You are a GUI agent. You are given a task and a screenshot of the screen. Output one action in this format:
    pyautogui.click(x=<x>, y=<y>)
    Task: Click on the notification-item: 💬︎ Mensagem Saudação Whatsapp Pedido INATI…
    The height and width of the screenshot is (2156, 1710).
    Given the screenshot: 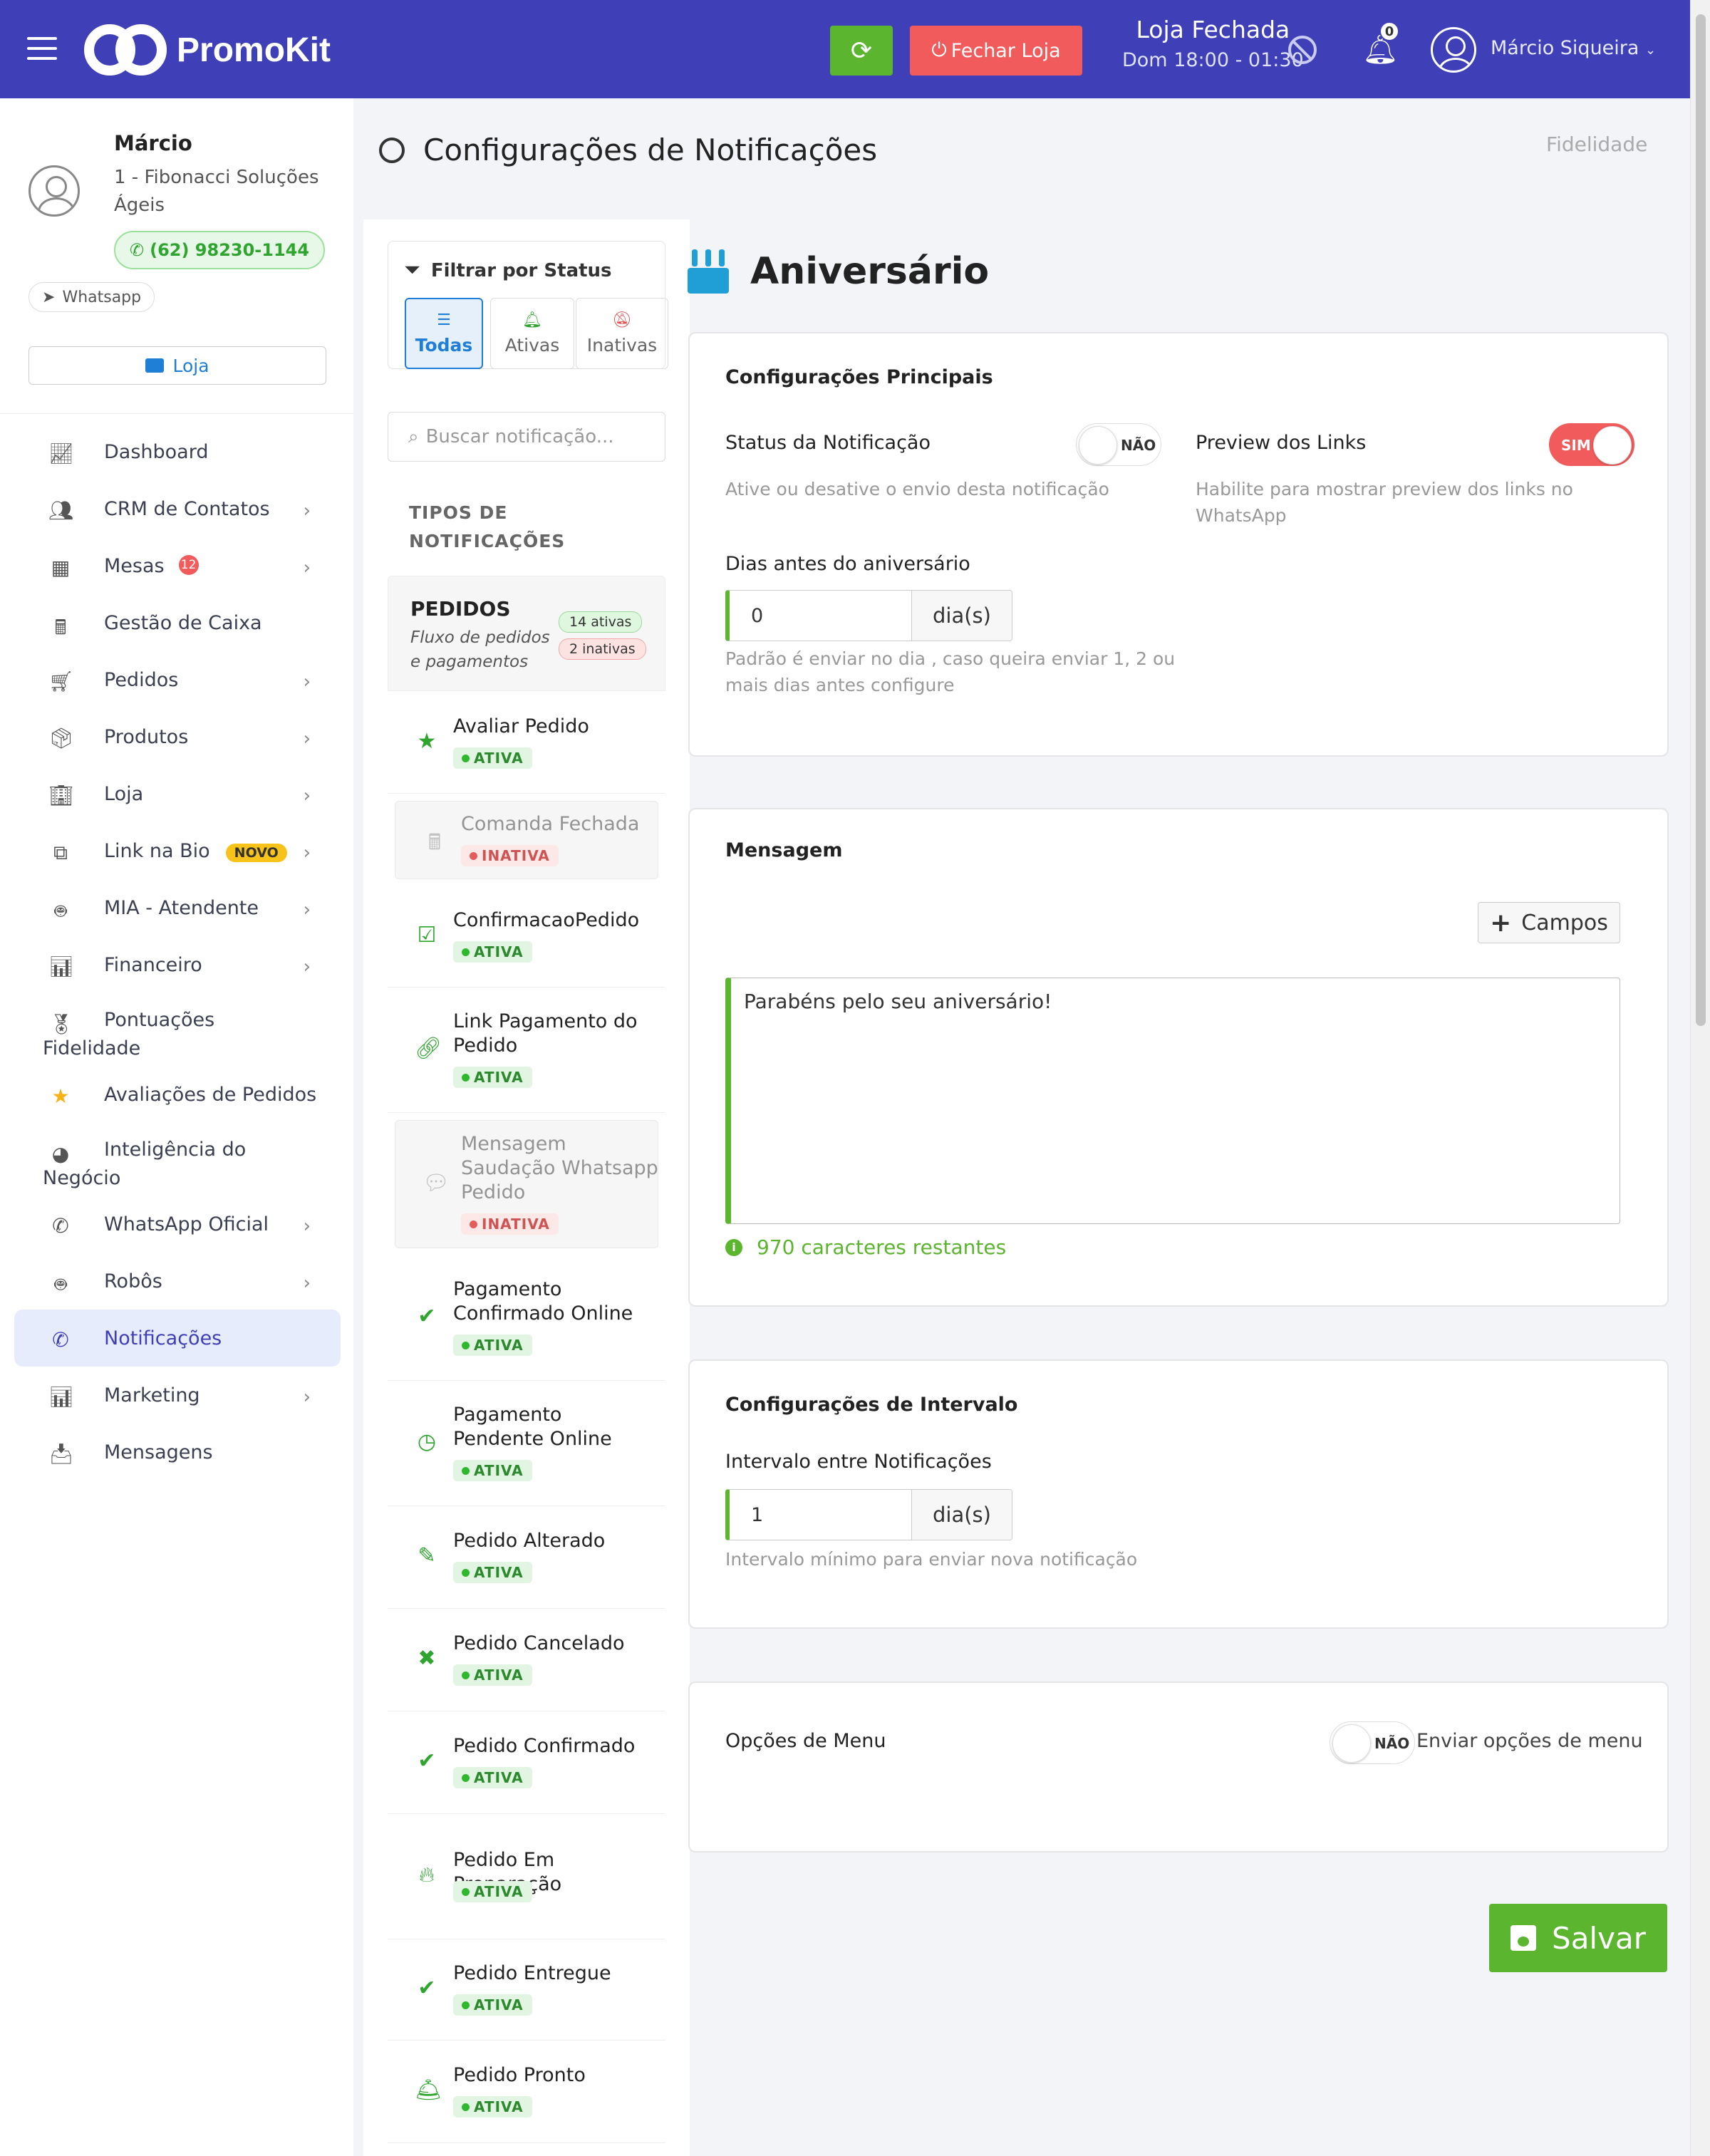 What is the action you would take?
    pyautogui.click(x=526, y=1184)
    